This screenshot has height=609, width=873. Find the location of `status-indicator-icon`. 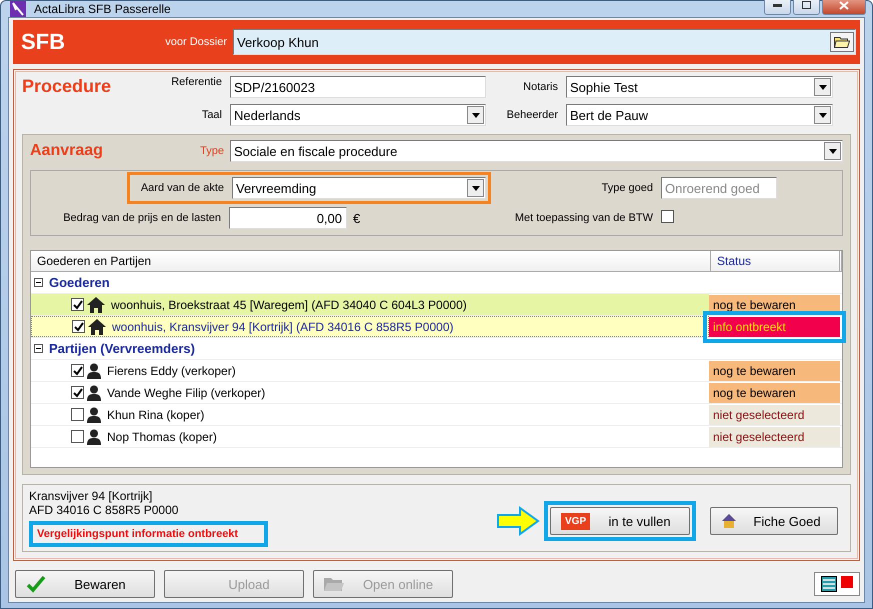

status-indicator-icon is located at coordinates (847, 582).